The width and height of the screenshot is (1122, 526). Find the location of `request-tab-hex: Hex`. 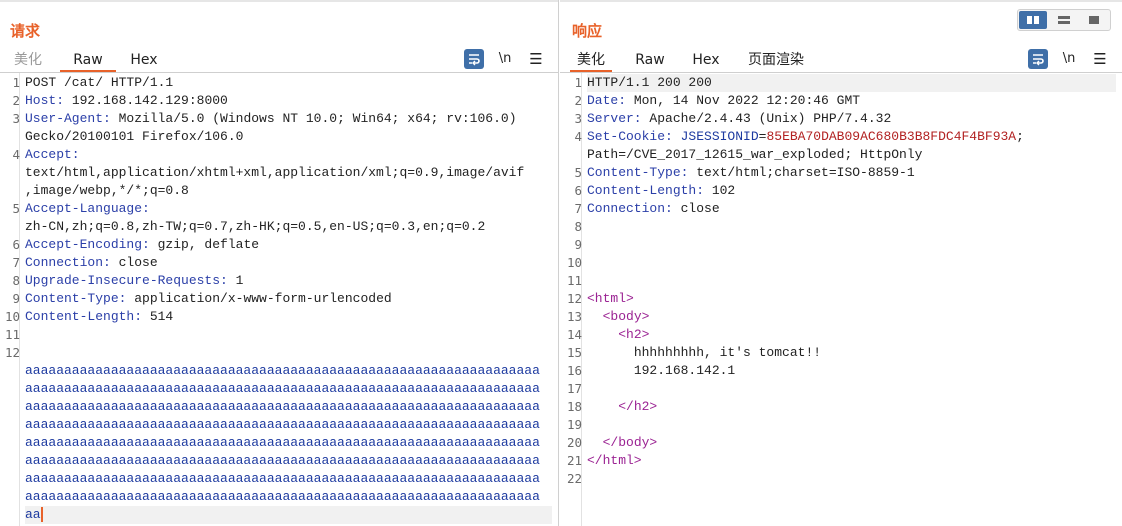

request-tab-hex: Hex is located at coordinates (144, 60).